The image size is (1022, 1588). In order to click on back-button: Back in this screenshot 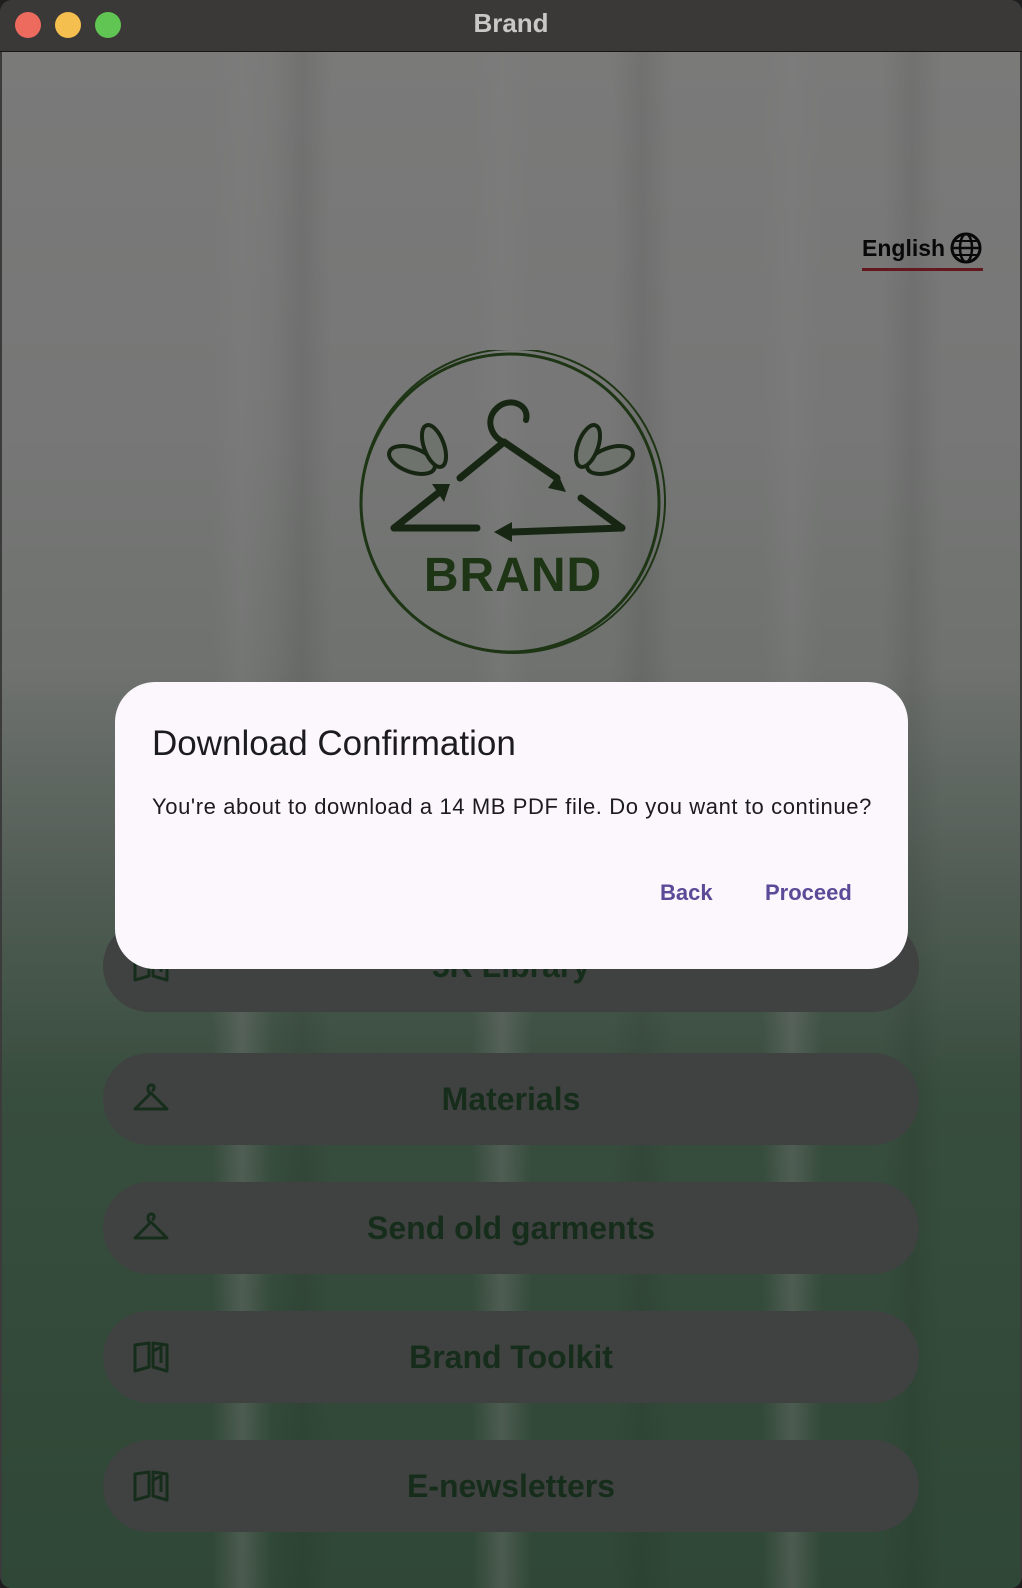, I will do `click(686, 893)`.